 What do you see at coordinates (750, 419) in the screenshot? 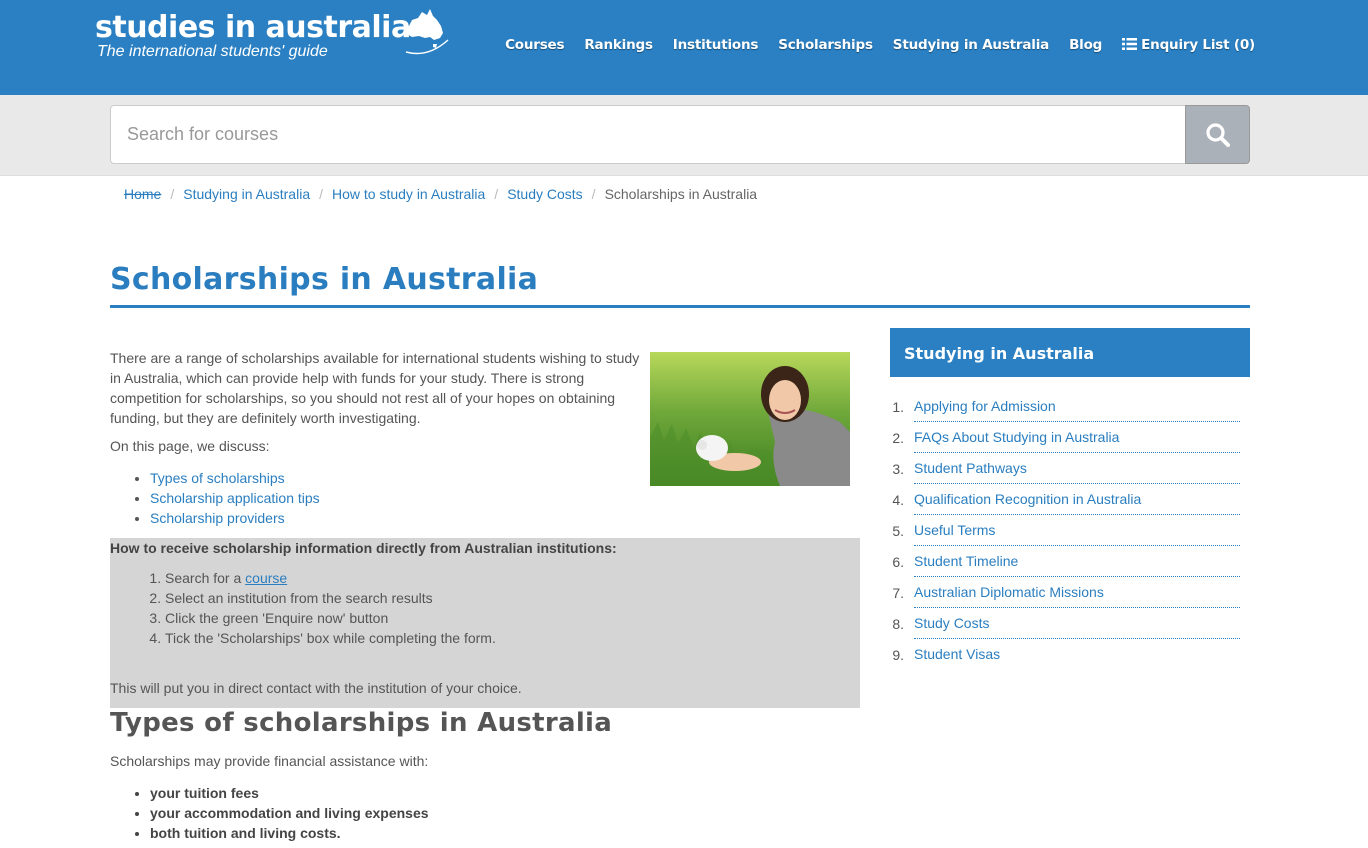
I see `student-photo` at bounding box center [750, 419].